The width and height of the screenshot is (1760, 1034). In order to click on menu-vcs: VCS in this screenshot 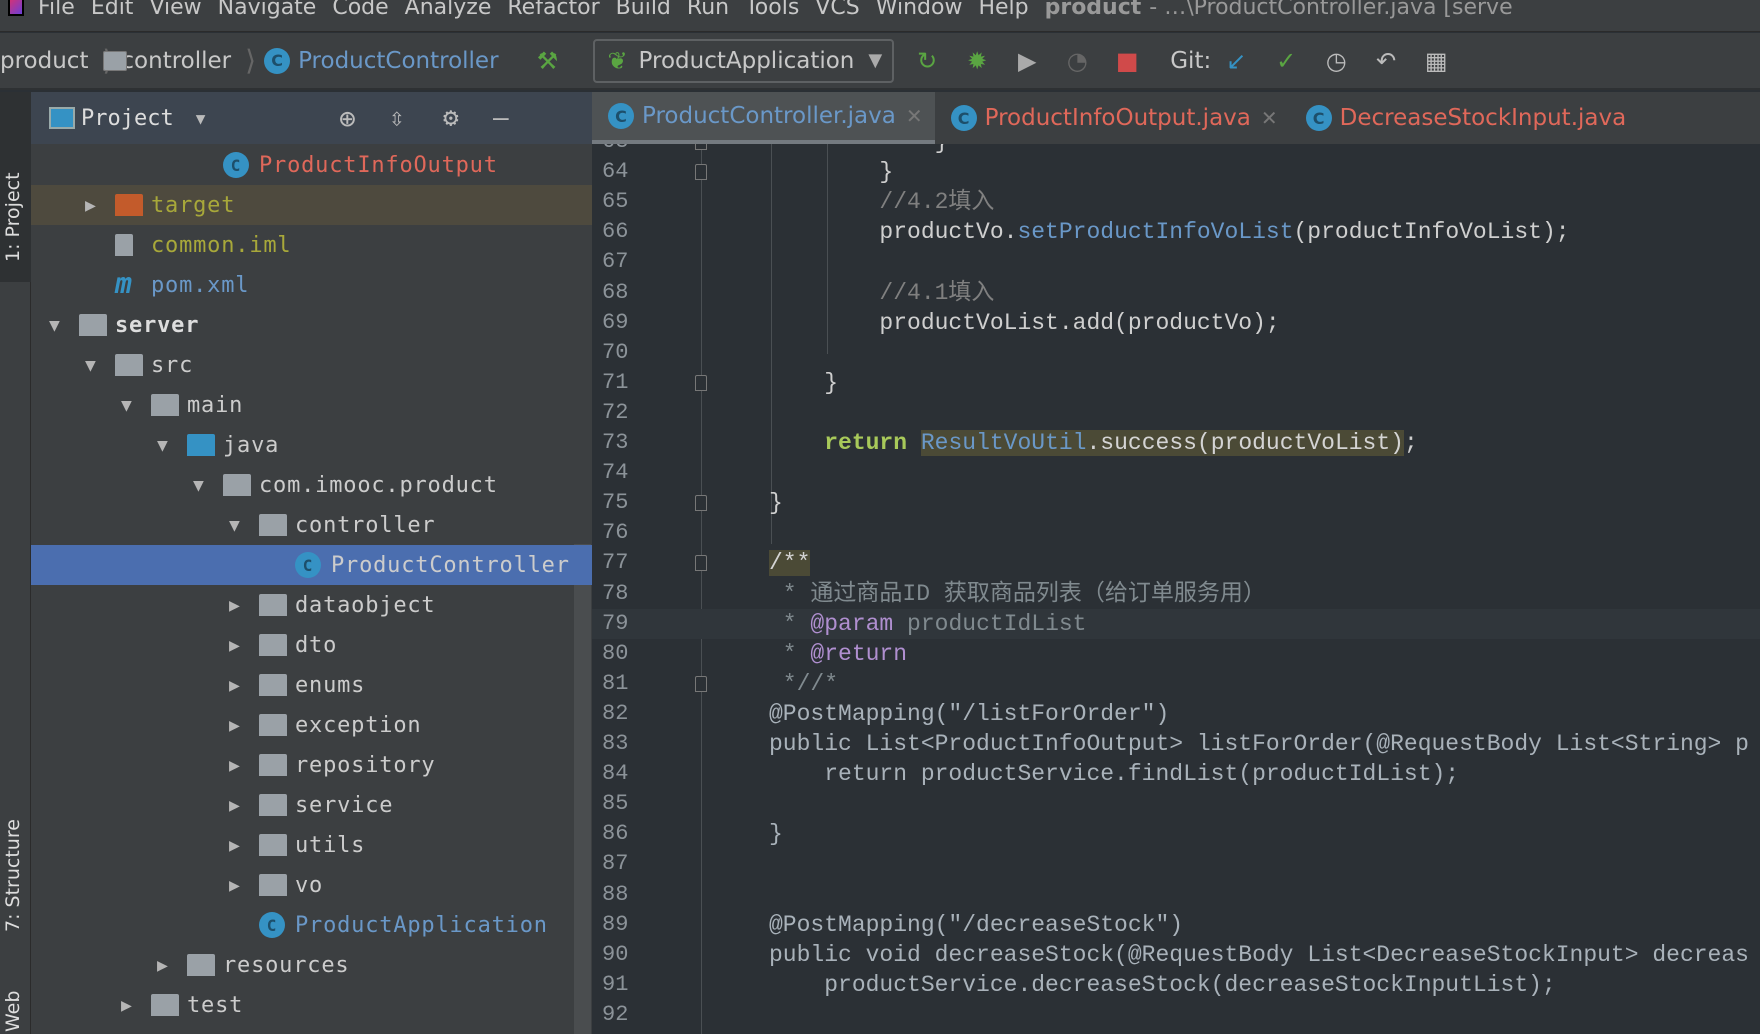, I will do `click(837, 9)`.